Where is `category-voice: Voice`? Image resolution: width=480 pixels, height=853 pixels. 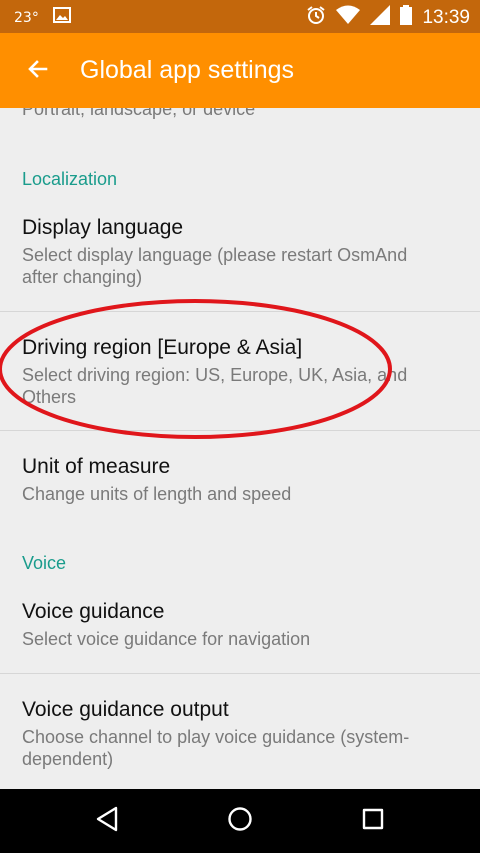 category-voice: Voice is located at coordinates (44, 563).